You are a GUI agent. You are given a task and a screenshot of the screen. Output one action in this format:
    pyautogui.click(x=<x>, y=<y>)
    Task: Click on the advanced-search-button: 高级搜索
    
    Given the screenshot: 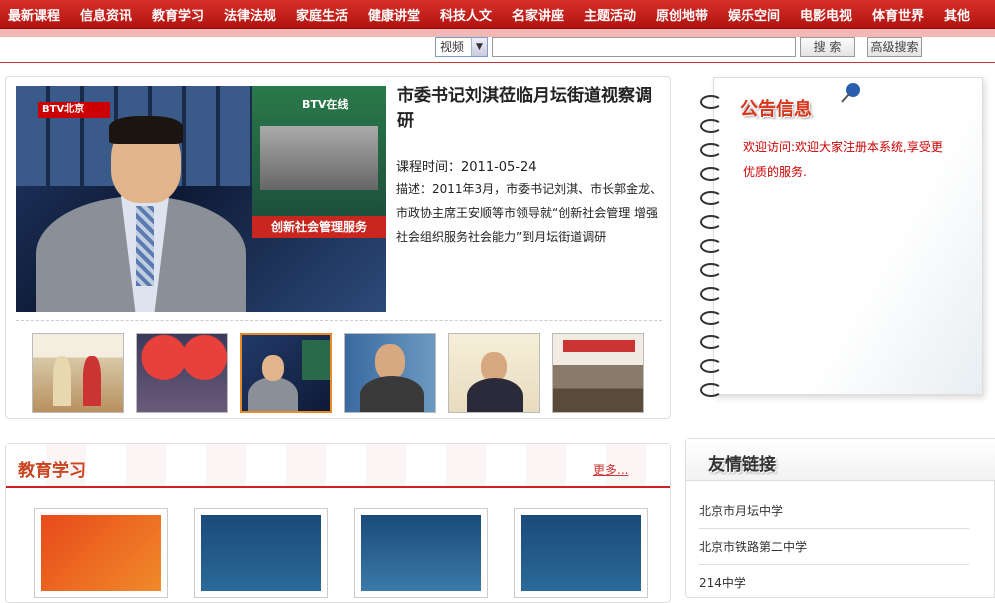 What is the action you would take?
    pyautogui.click(x=894, y=47)
    